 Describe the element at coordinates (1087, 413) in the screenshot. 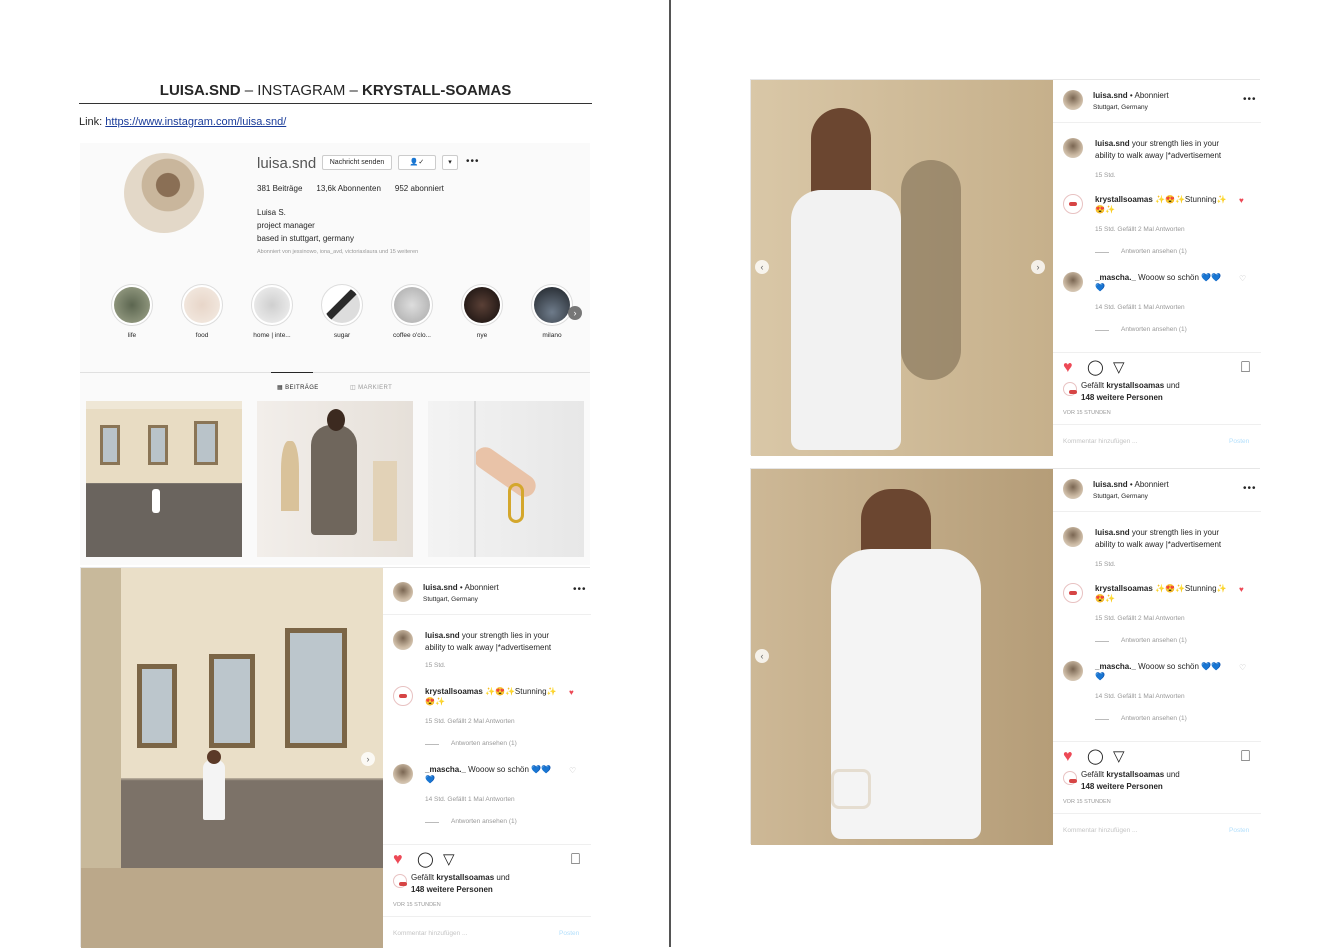

I see `post-time: VOR 15 STUNDEN` at that location.